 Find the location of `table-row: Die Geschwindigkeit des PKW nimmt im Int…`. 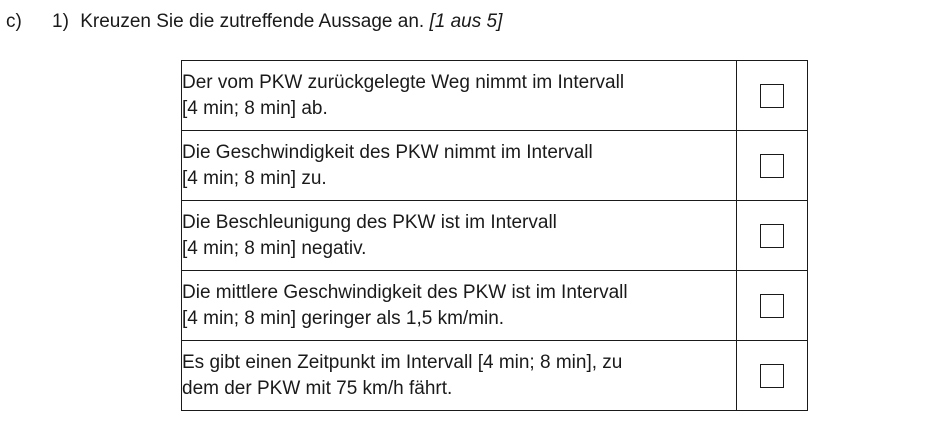

table-row: Die Geschwindigkeit des PKW nimmt im Int… is located at coordinates (494, 165).